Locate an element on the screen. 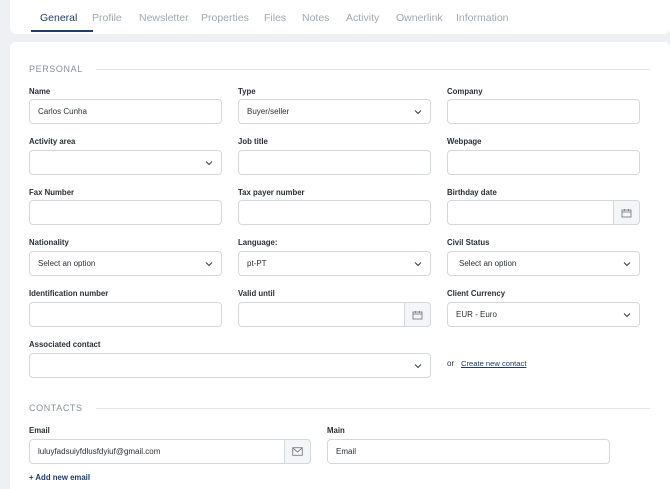 Image resolution: width=670 pixels, height=489 pixels. or-text: or is located at coordinates (451, 363).